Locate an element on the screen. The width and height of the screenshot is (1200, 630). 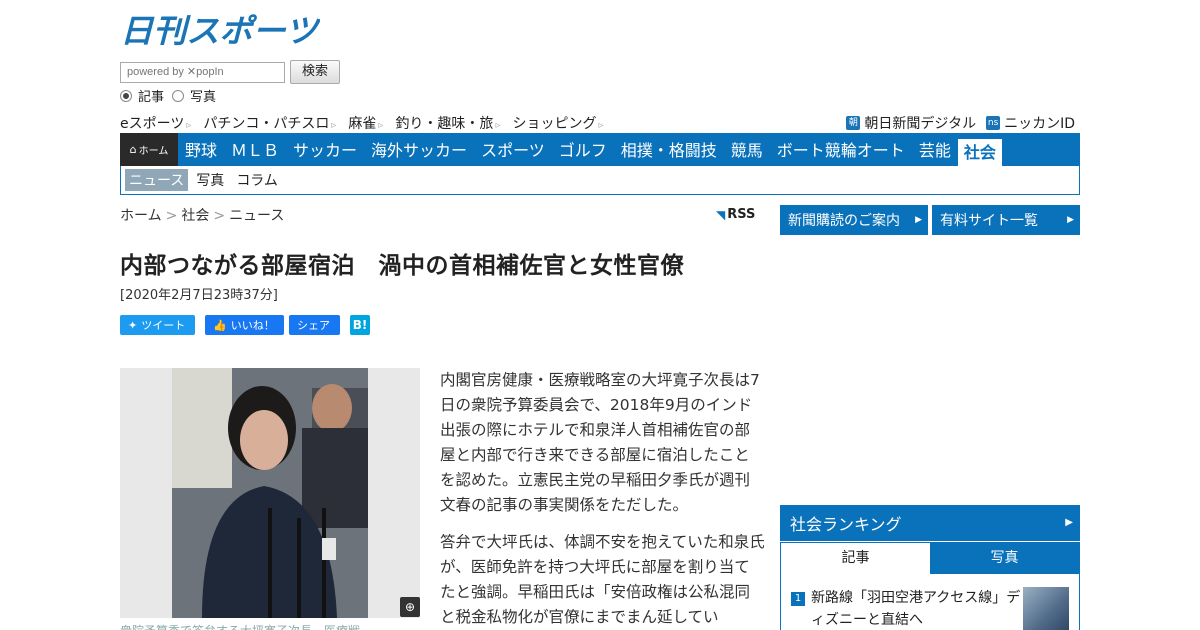
logo-text: 日刊スポーツ is located at coordinates (220, 30).